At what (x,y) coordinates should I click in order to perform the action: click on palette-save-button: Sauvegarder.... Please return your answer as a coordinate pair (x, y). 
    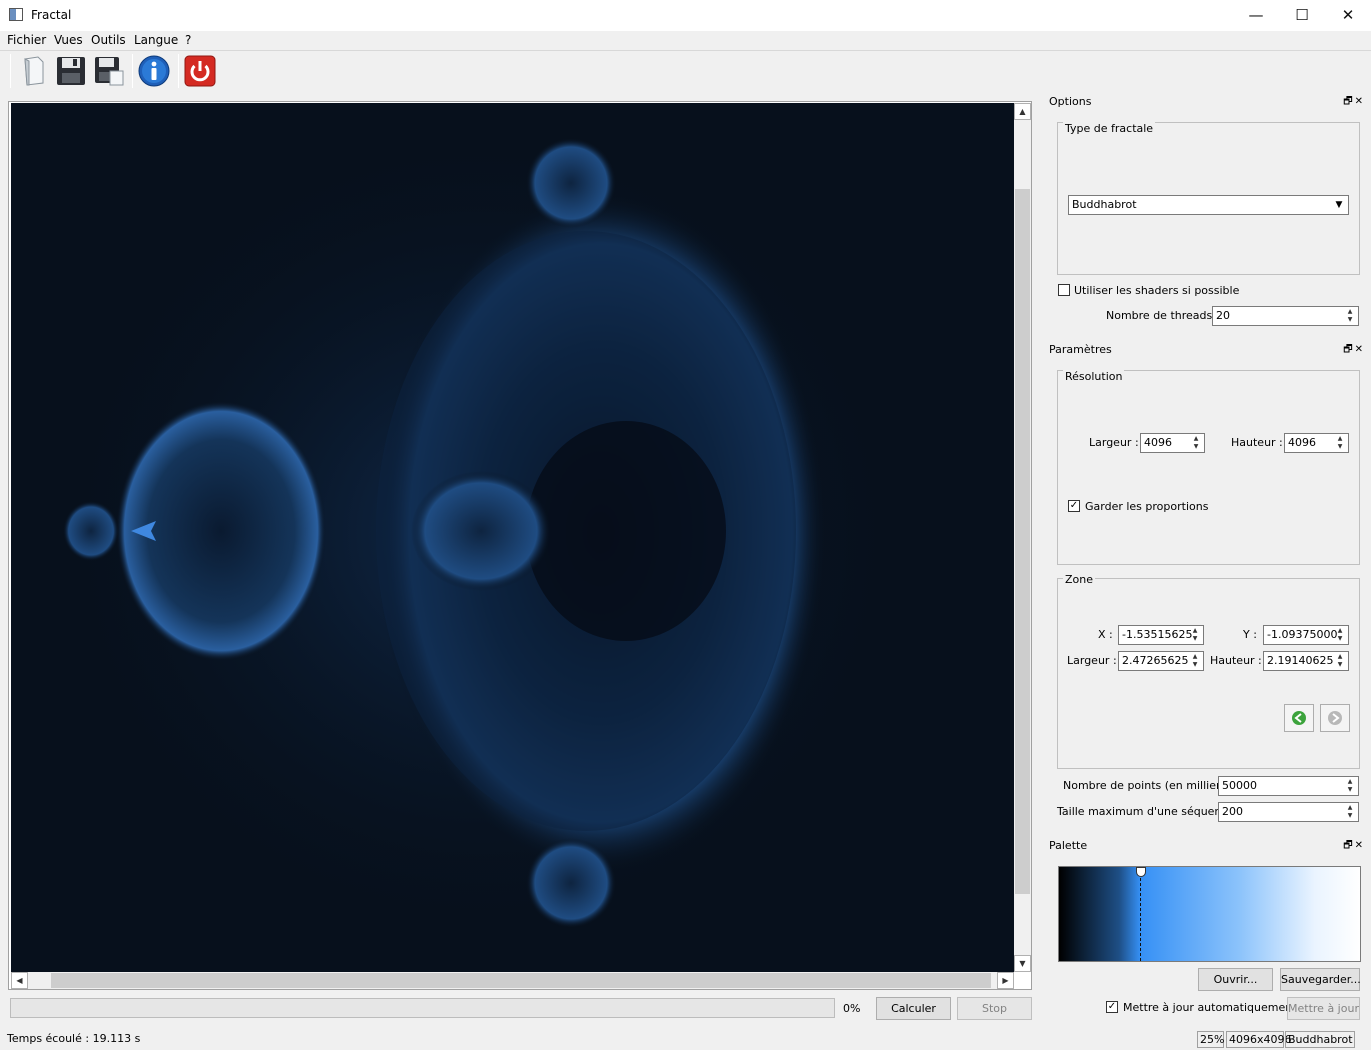
    Looking at the image, I should click on (1320, 979).